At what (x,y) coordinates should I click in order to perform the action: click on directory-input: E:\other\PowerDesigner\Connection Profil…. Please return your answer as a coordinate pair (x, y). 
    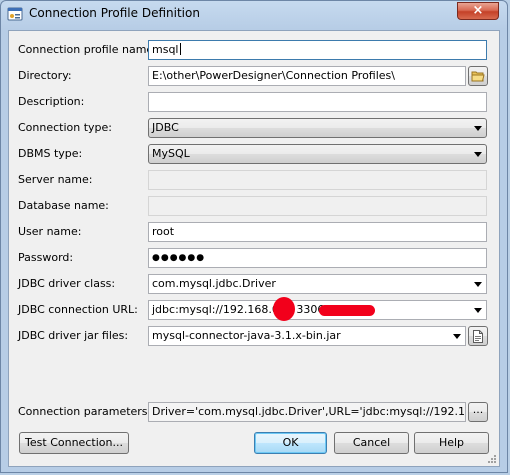
    Looking at the image, I should click on (307, 76).